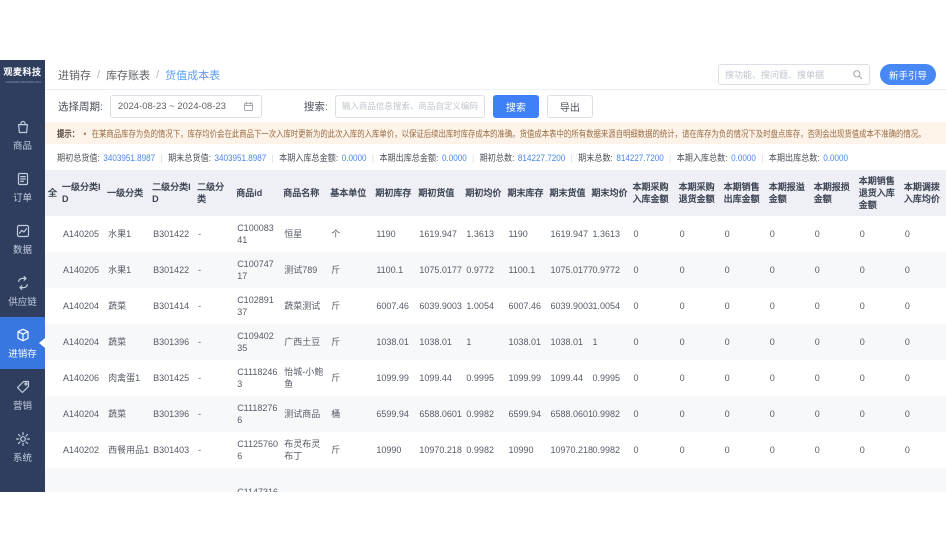  Describe the element at coordinates (22, 291) in the screenshot. I see `sidebar-item-supply-chain: 供应链` at that location.